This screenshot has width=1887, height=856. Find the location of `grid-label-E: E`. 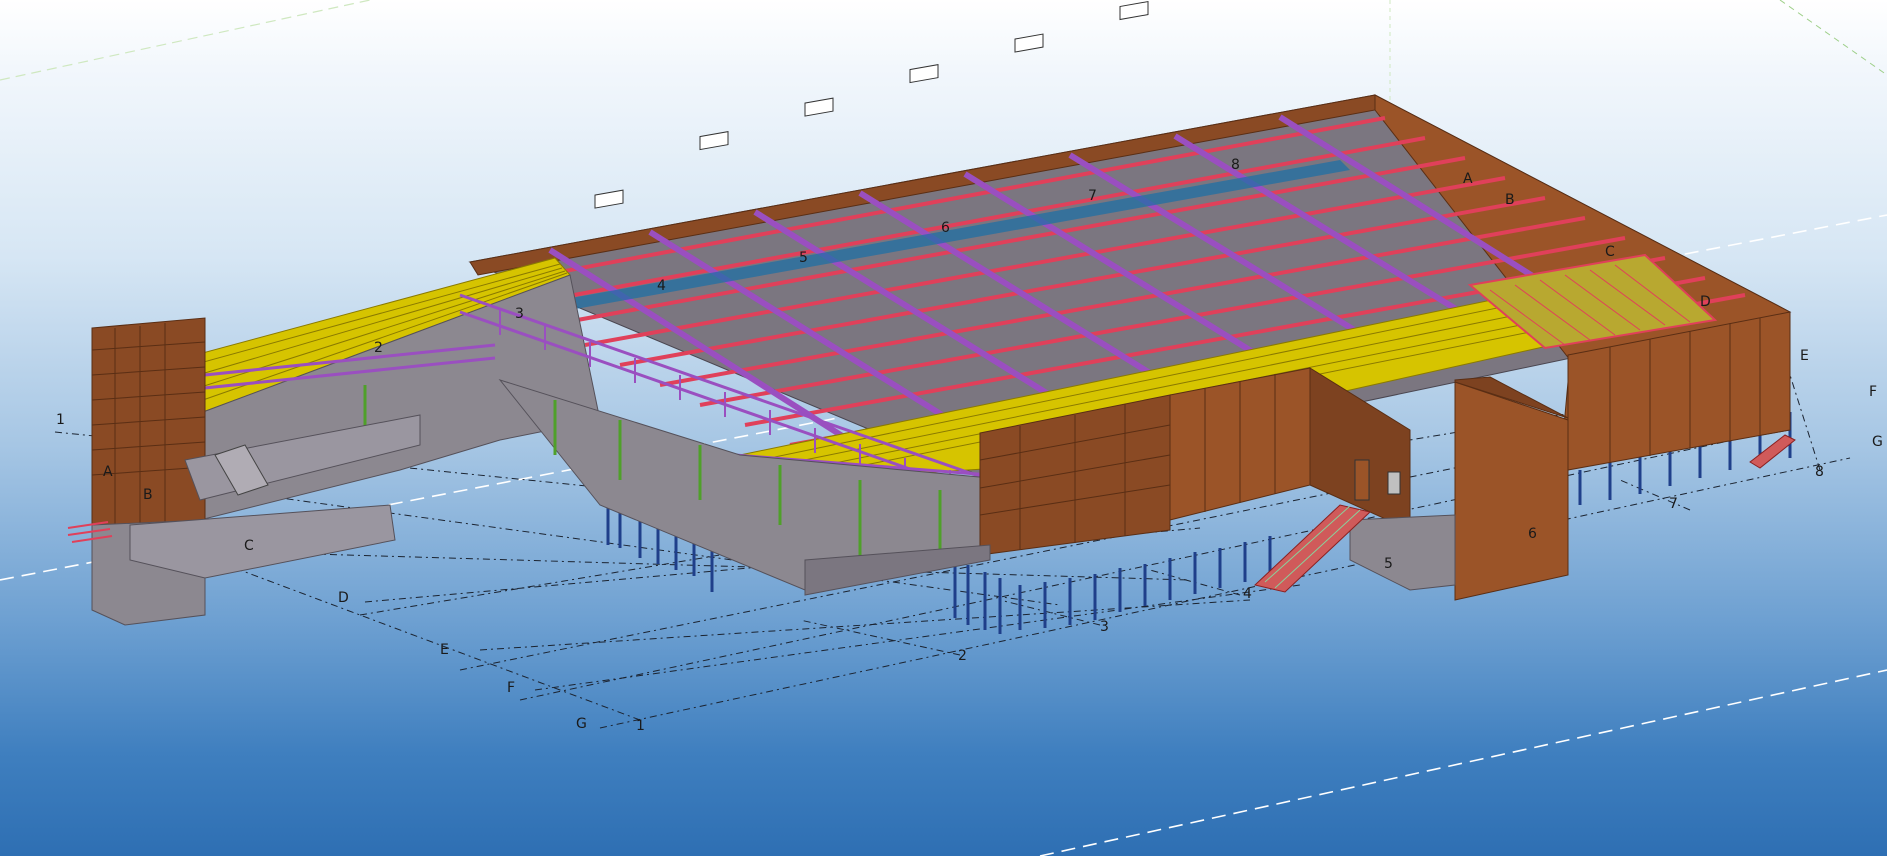

grid-label-E: E is located at coordinates (1804, 356).